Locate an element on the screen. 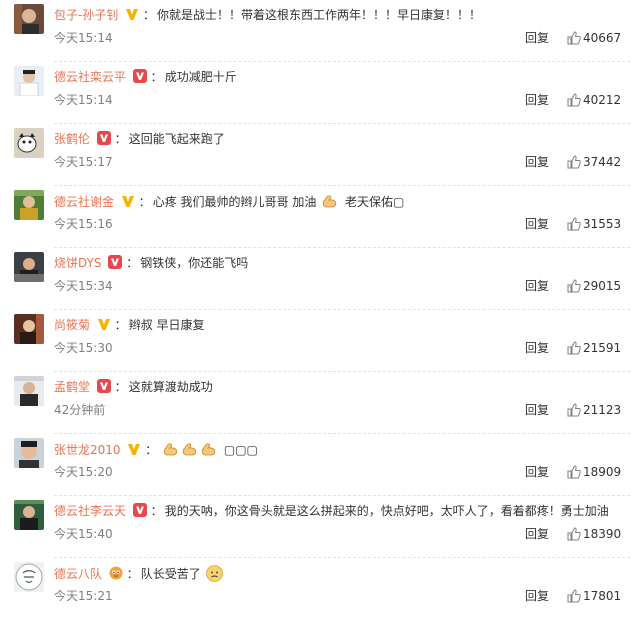  comment-time: 今天15:40 is located at coordinates (83, 534).